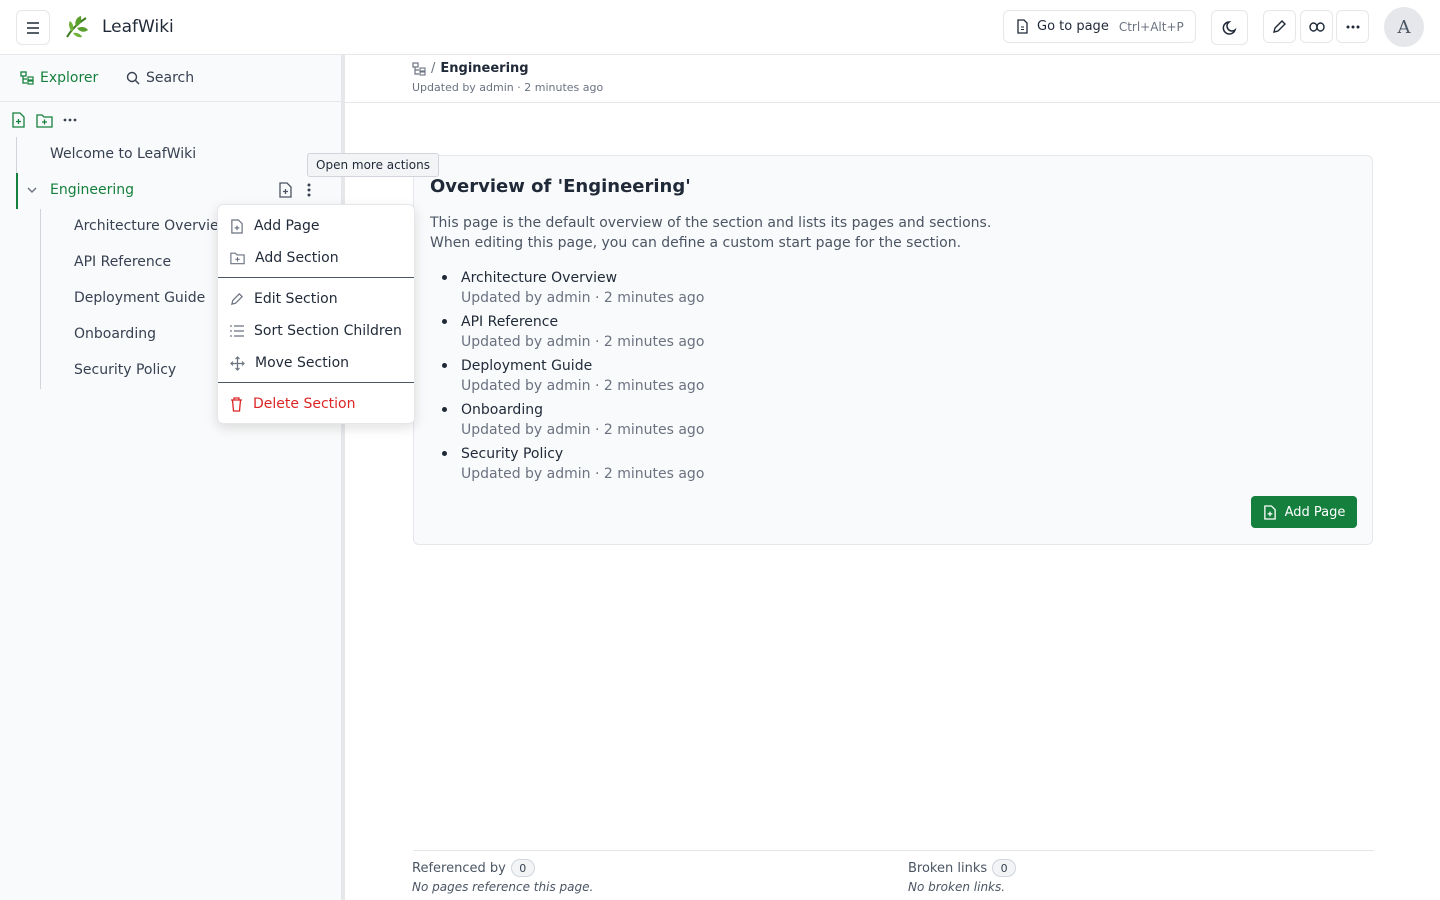 This screenshot has height=900, width=1440. I want to click on go-to-page-shortcut: Ctrl+Alt+P, so click(1151, 26).